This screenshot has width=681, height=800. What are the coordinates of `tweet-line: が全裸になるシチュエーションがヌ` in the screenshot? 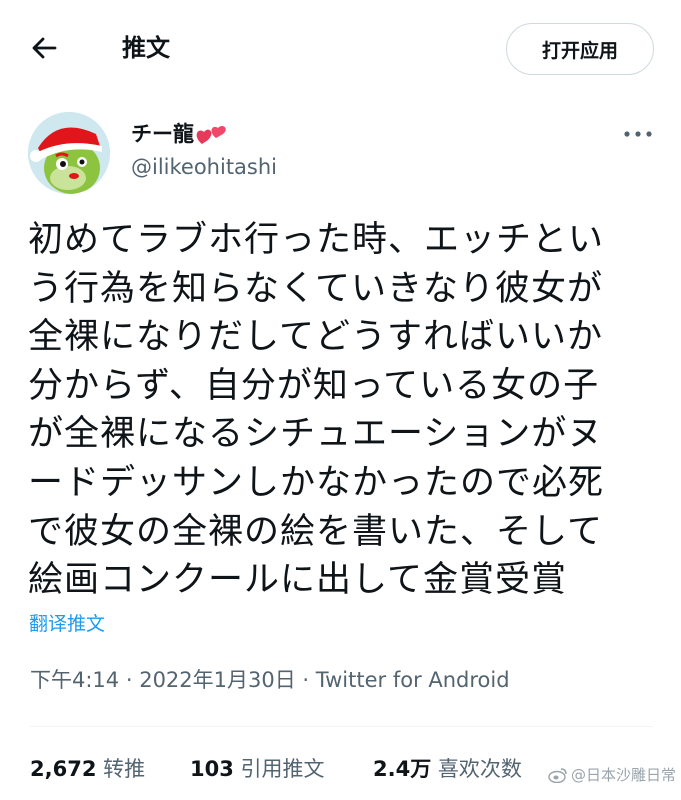 It's located at (316, 434).